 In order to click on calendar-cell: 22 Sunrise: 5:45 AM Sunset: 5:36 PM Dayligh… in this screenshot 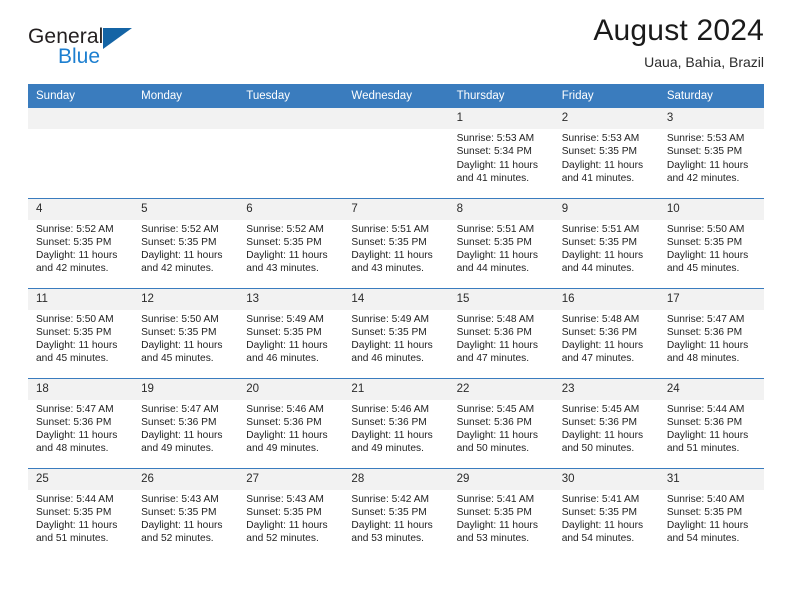, I will do `click(501, 422)`.